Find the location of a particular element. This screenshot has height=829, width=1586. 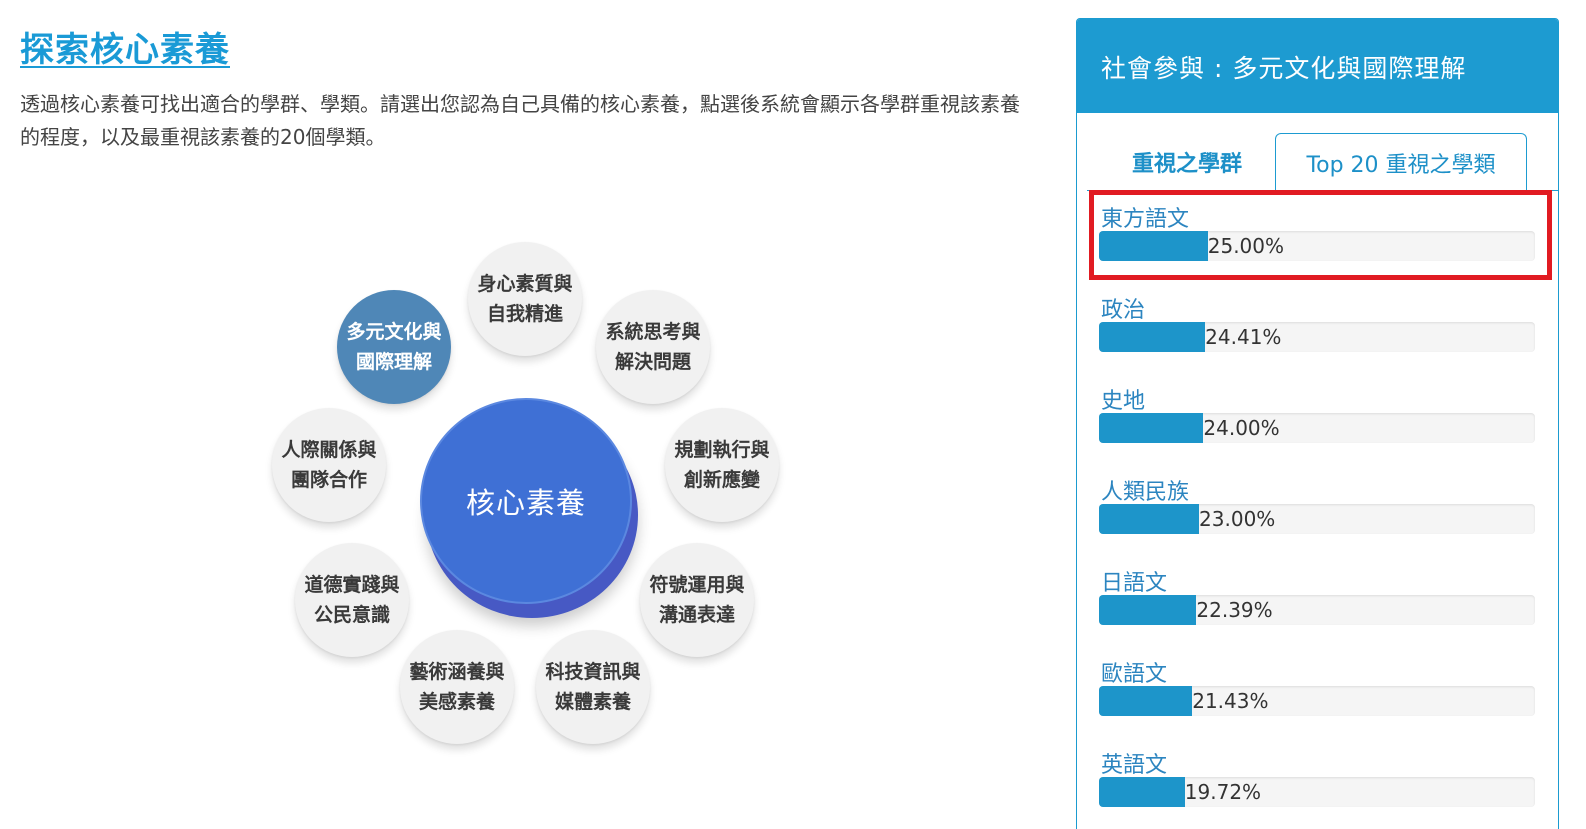

list-item: 英語文 19.72% is located at coordinates (1319, 787).